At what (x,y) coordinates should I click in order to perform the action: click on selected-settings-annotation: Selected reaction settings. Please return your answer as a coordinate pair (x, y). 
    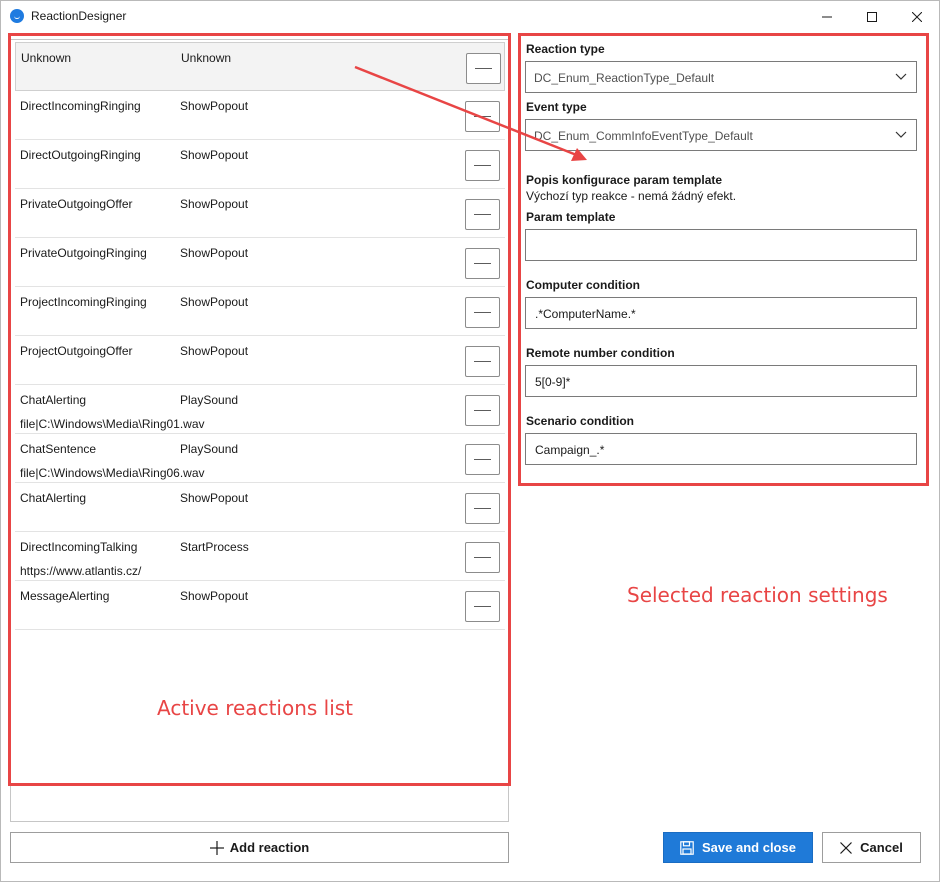
    Looking at the image, I should click on (757, 595).